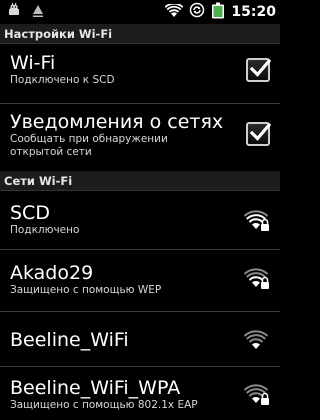 The width and height of the screenshot is (320, 420). What do you see at coordinates (33, 63) in the screenshot?
I see `wifi-toggle-title: Wi-Fi` at bounding box center [33, 63].